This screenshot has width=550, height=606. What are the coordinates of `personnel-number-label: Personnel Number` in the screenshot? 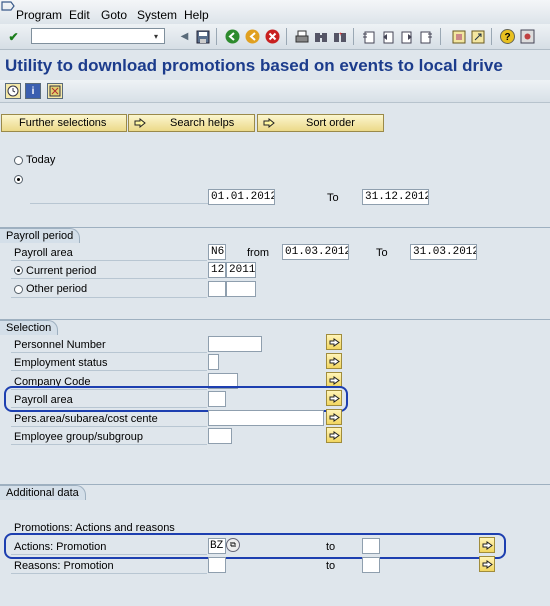 It's located at (60, 345).